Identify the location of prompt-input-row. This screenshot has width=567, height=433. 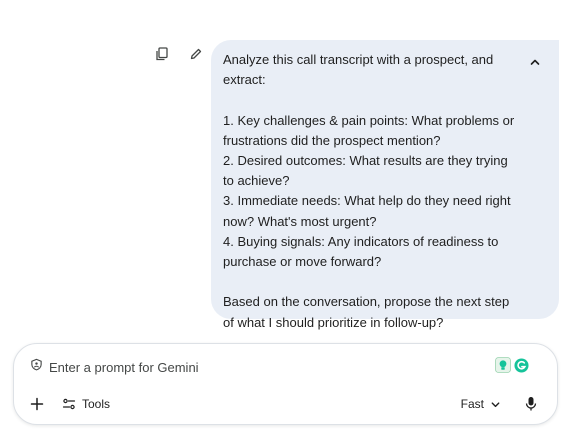
(249, 367).